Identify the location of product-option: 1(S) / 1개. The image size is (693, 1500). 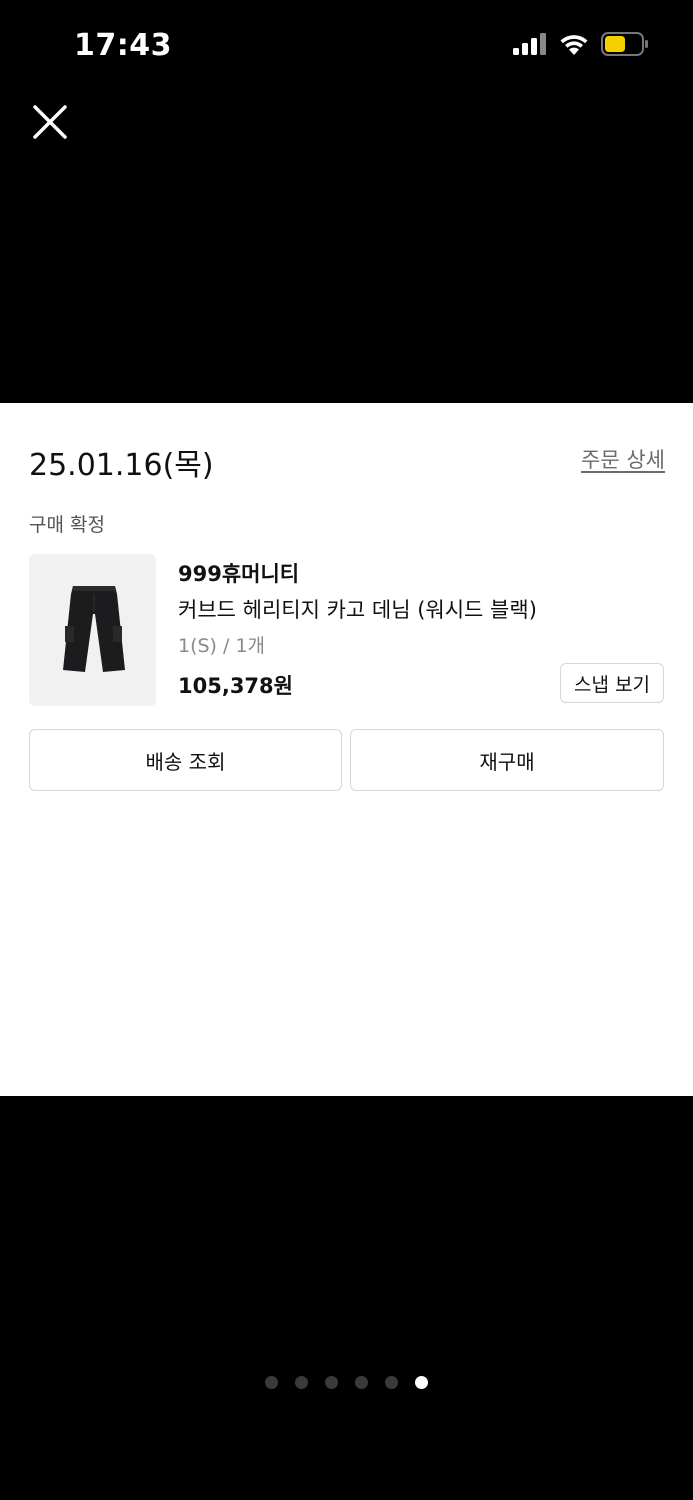
(222, 646).